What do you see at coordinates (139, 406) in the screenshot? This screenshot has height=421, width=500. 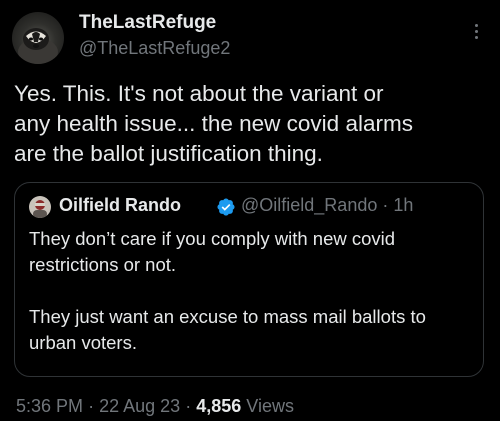 I see `post-date: 22 Aug 23` at bounding box center [139, 406].